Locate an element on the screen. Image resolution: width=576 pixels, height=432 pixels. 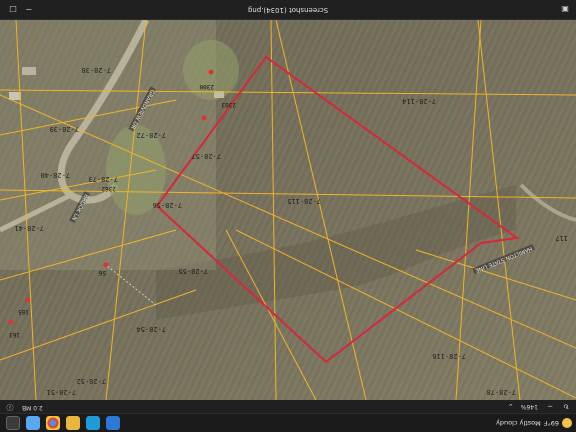
store-icon is located at coordinates (13, 423).